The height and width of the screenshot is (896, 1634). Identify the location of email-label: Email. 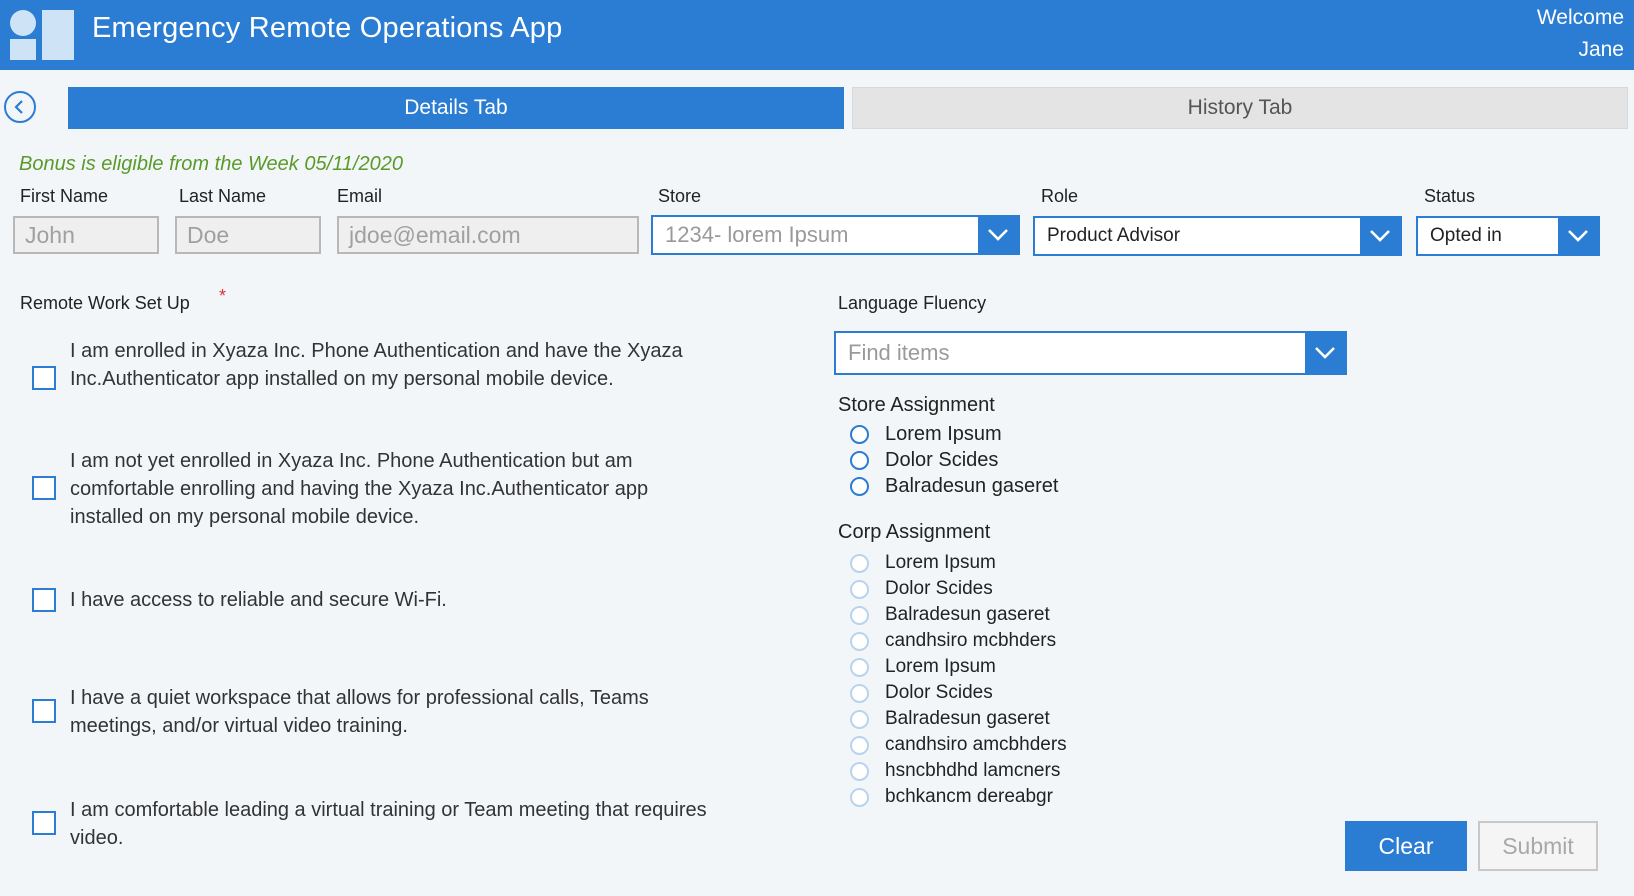
(360, 196).